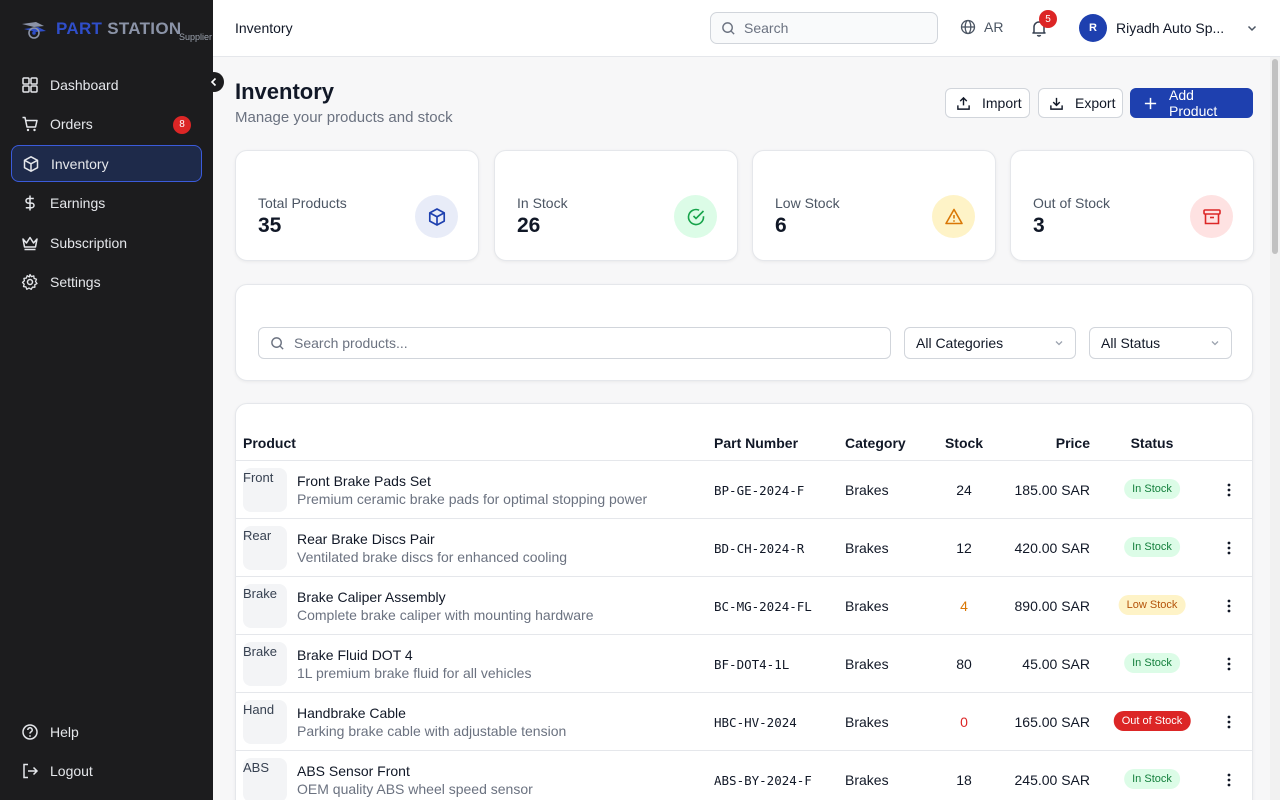 Image resolution: width=1280 pixels, height=800 pixels. What do you see at coordinates (752, 664) in the screenshot?
I see `part-number: BF-DOT4-1L` at bounding box center [752, 664].